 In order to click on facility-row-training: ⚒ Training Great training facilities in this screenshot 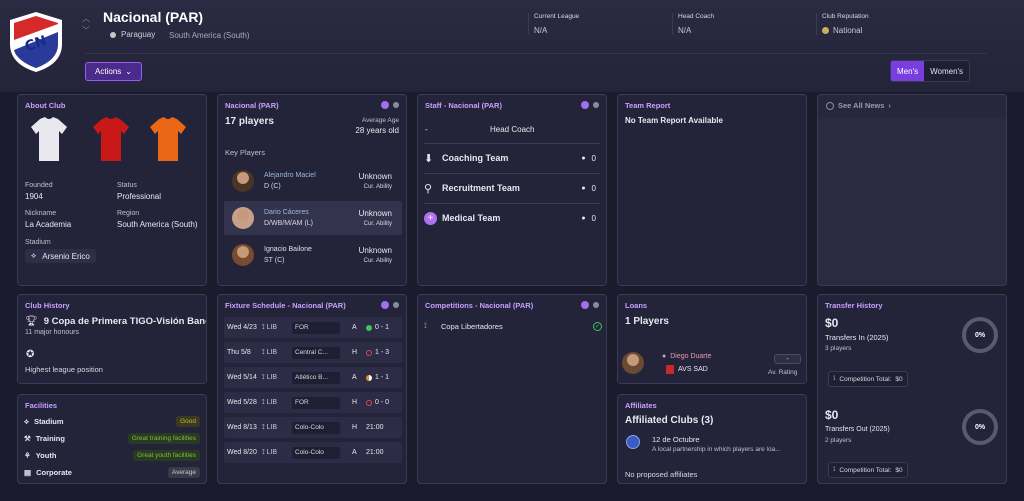, I will do `click(112, 438)`.